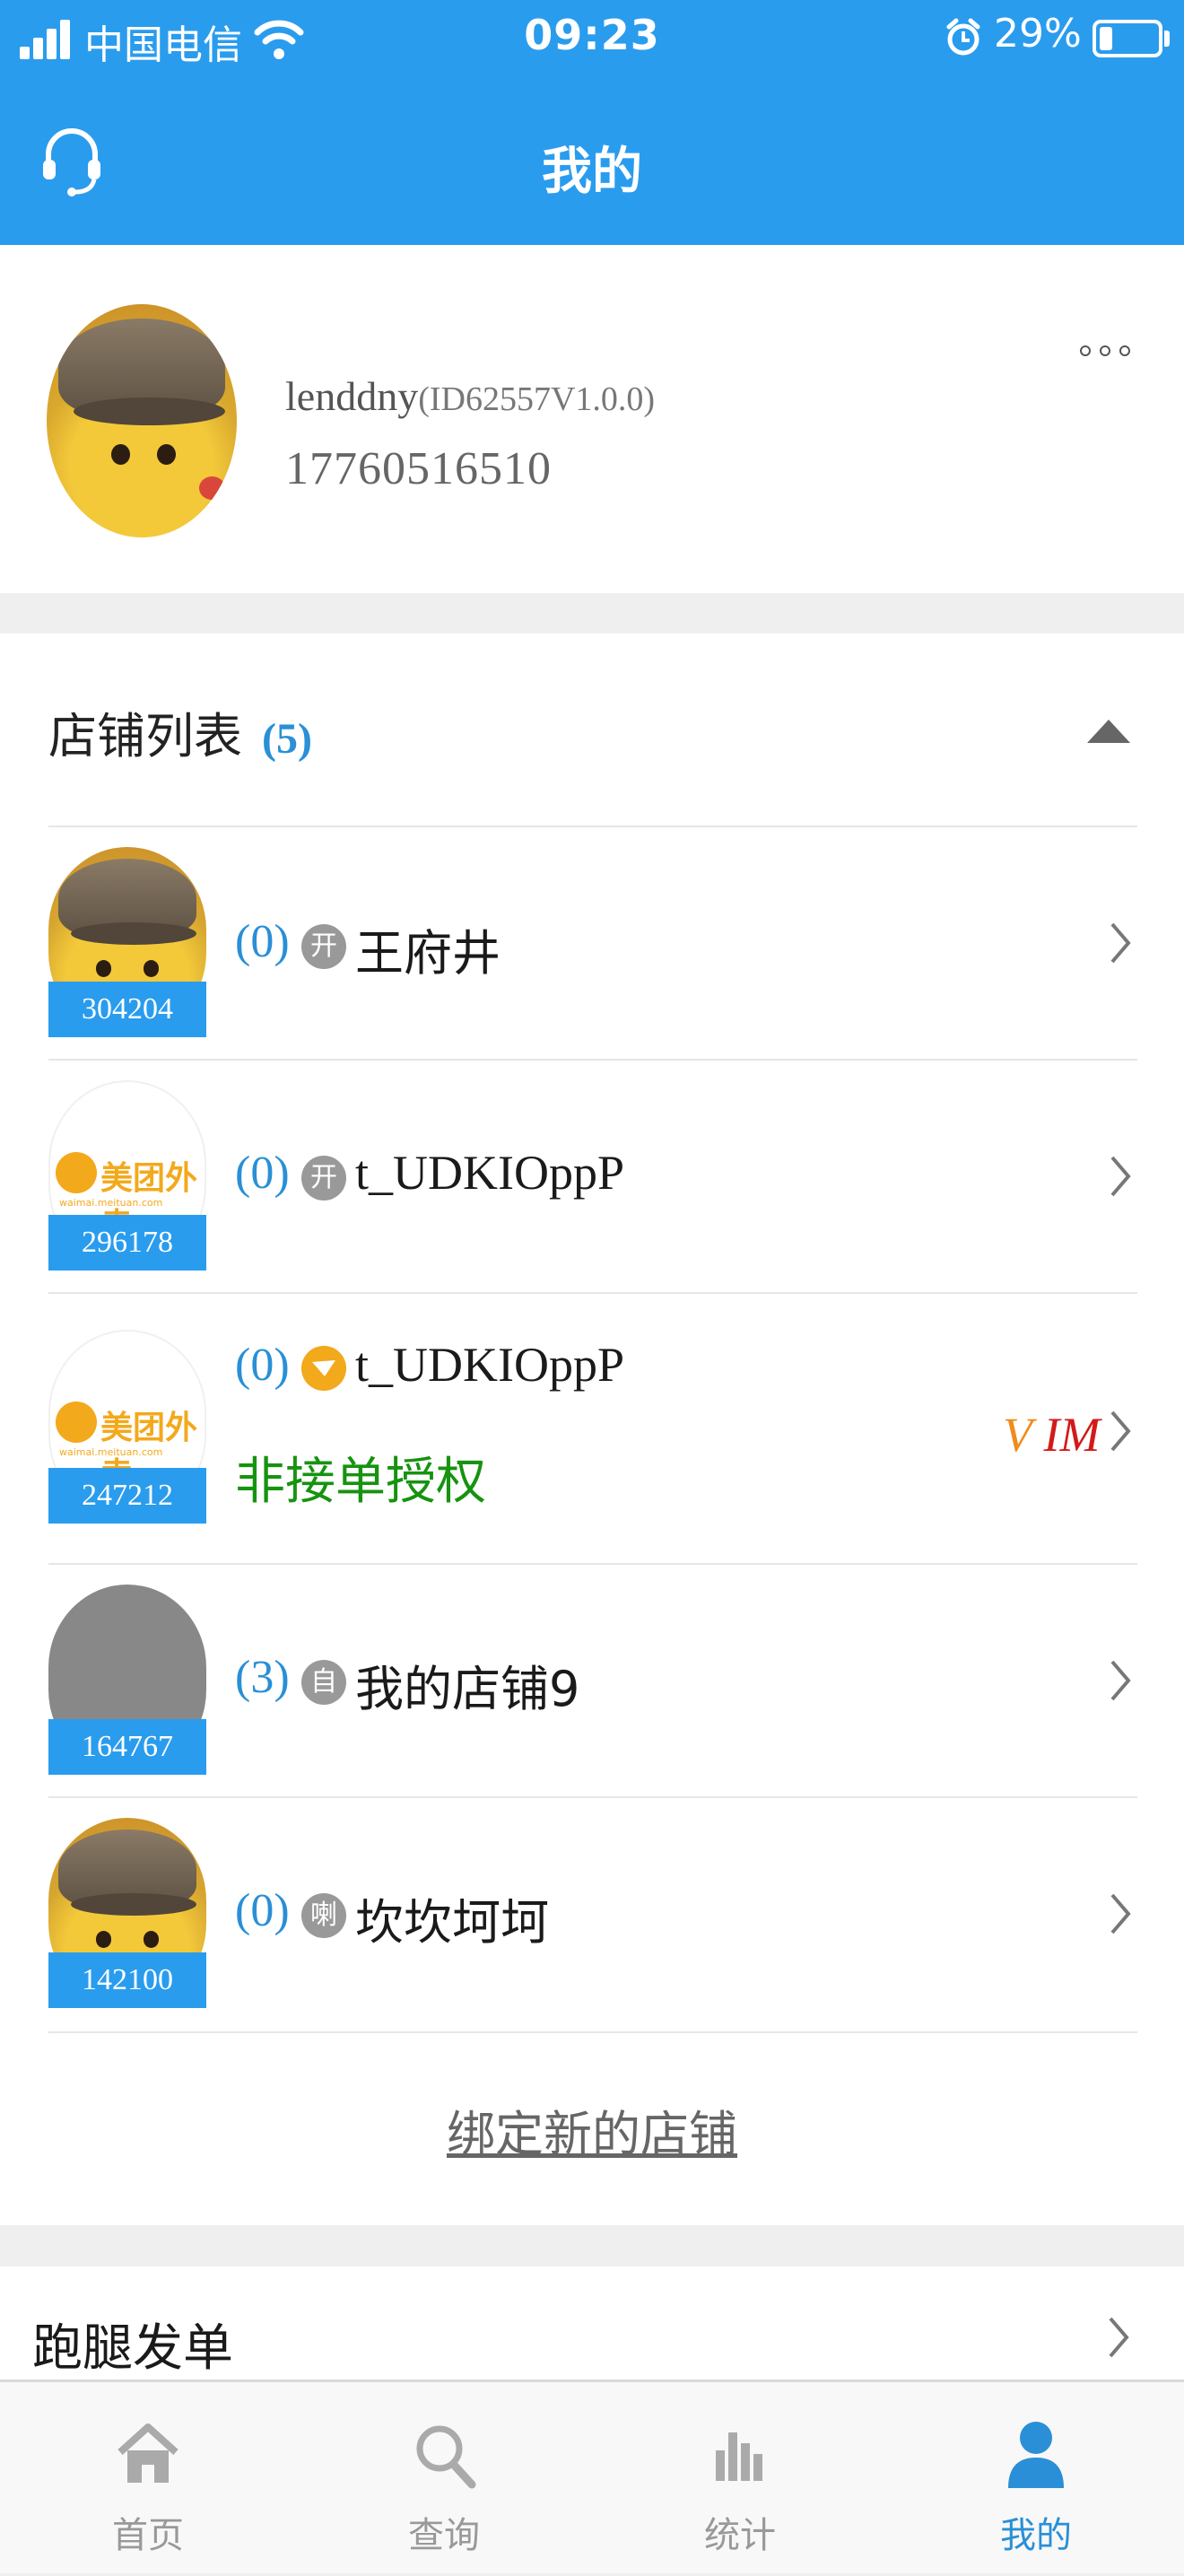 The width and height of the screenshot is (1184, 2576). I want to click on tab-mine-label: 我的, so click(1036, 2535).